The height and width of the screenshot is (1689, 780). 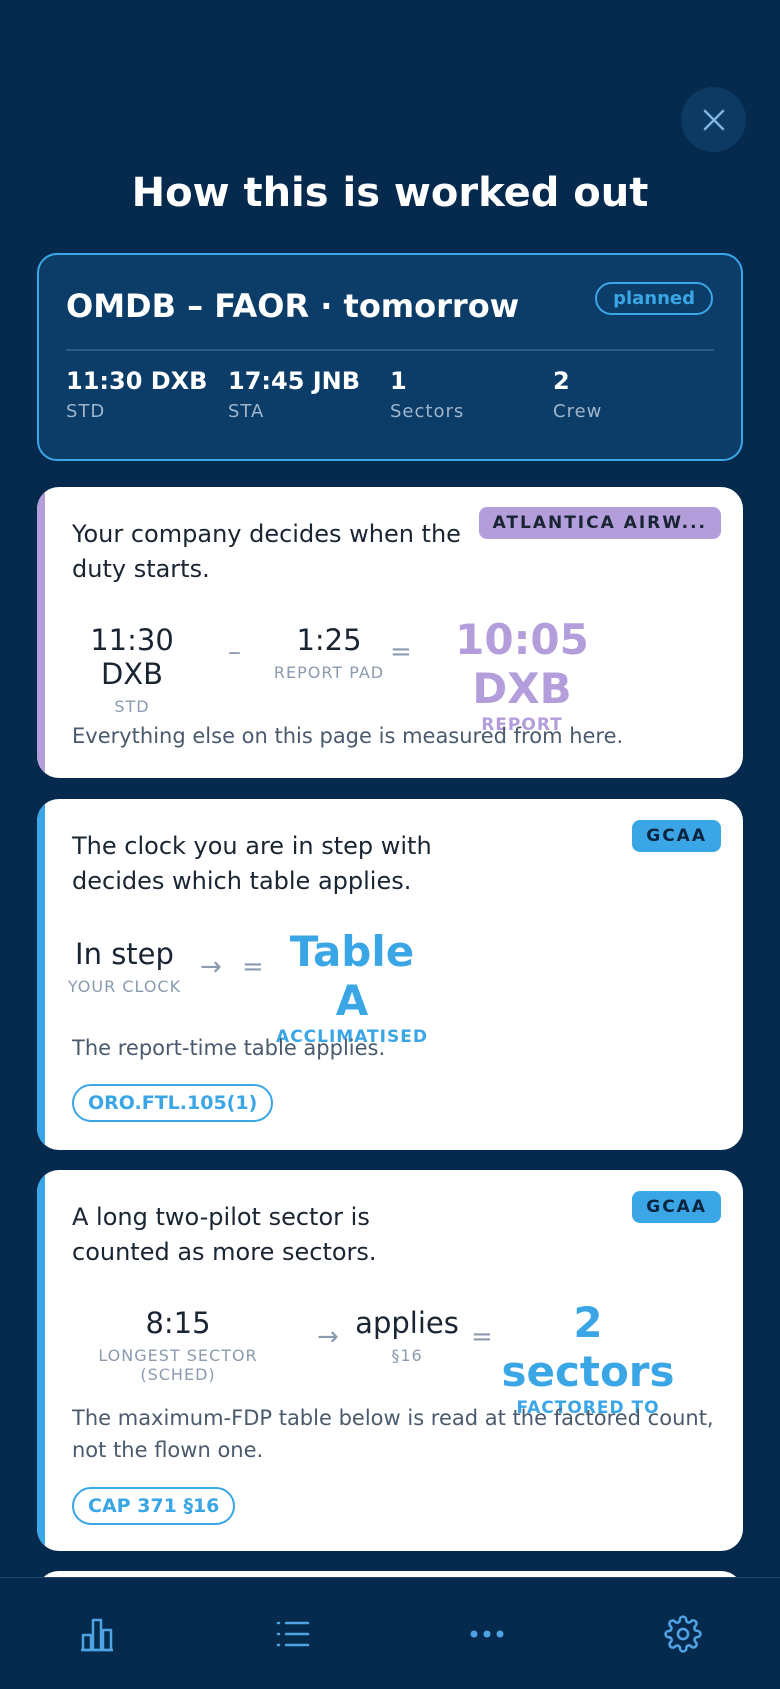 What do you see at coordinates (588, 1347) in the screenshot?
I see `result-value: 2 sectors` at bounding box center [588, 1347].